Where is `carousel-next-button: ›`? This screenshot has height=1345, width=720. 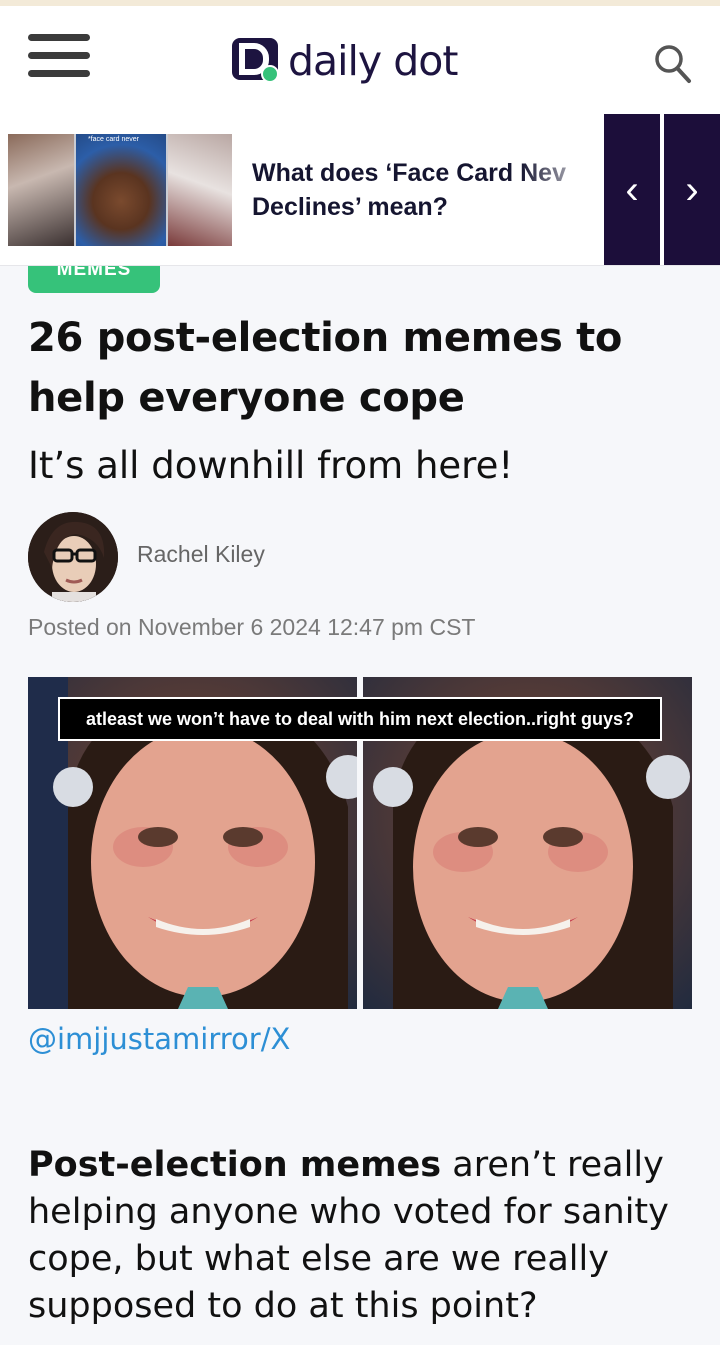
carousel-next-button: › is located at coordinates (692, 189).